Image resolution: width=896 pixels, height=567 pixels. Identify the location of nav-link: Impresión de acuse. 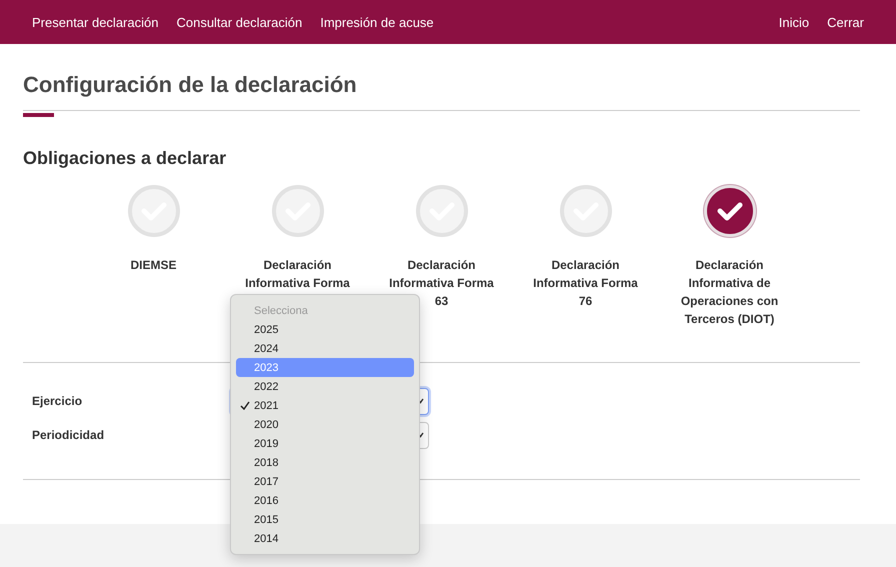
(377, 22).